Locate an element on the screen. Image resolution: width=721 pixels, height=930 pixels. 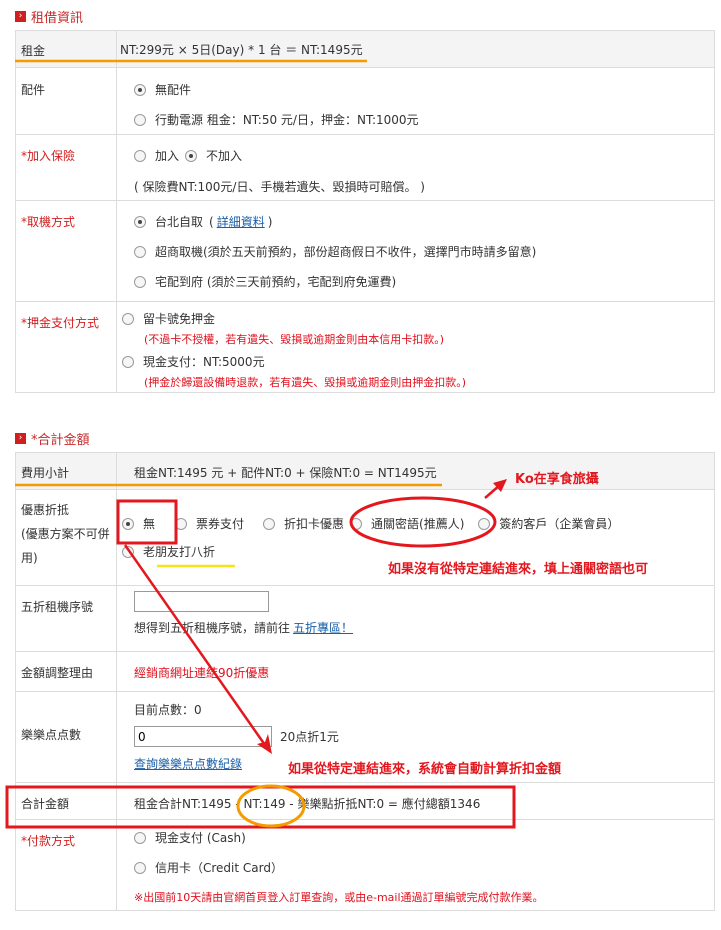
auto-calc-annotation-text: 如果從特定連結進來，系統會自動計算折扣金額 is located at coordinates (425, 769).